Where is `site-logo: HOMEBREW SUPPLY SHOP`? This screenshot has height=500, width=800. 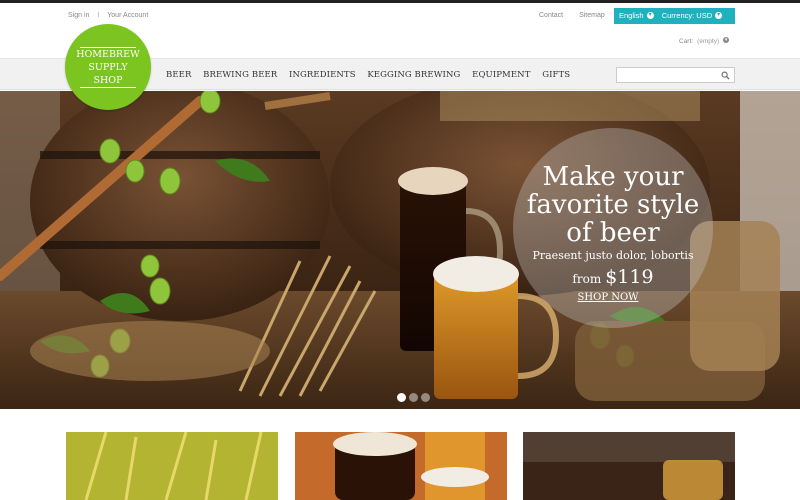
site-logo: HOMEBREW SUPPLY SHOP is located at coordinates (108, 67).